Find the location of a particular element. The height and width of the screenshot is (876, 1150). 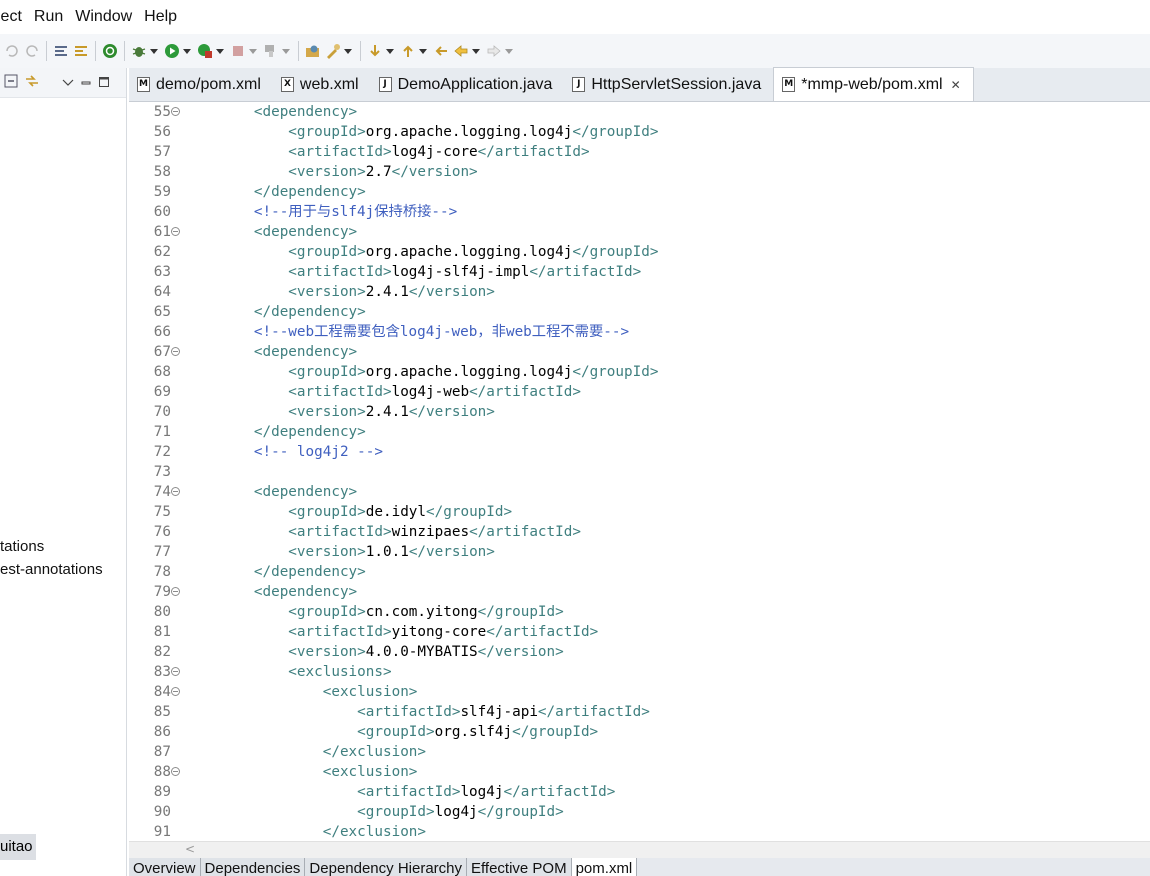

next-annotation-dropdown is located at coordinates (390, 51).